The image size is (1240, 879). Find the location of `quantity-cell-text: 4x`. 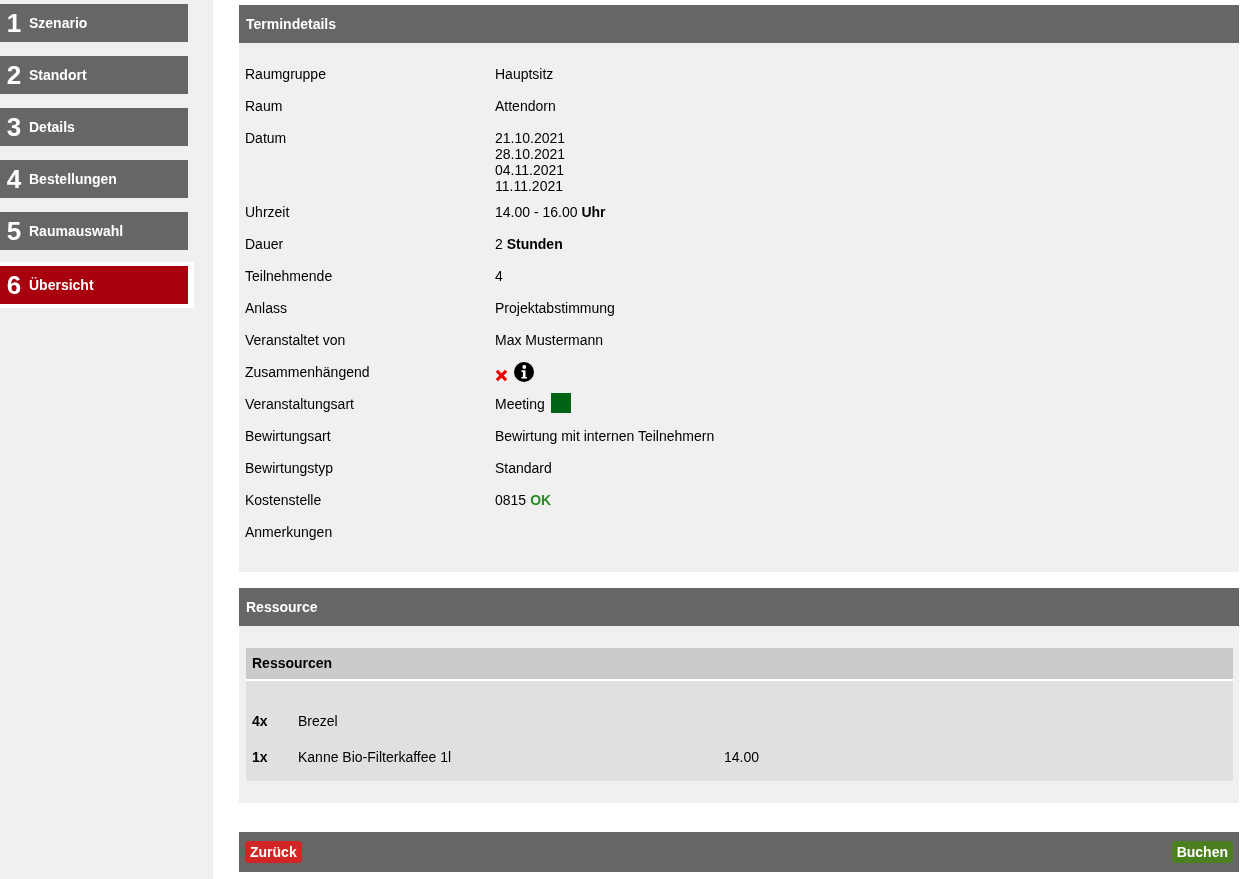

quantity-cell-text: 4x is located at coordinates (260, 721).